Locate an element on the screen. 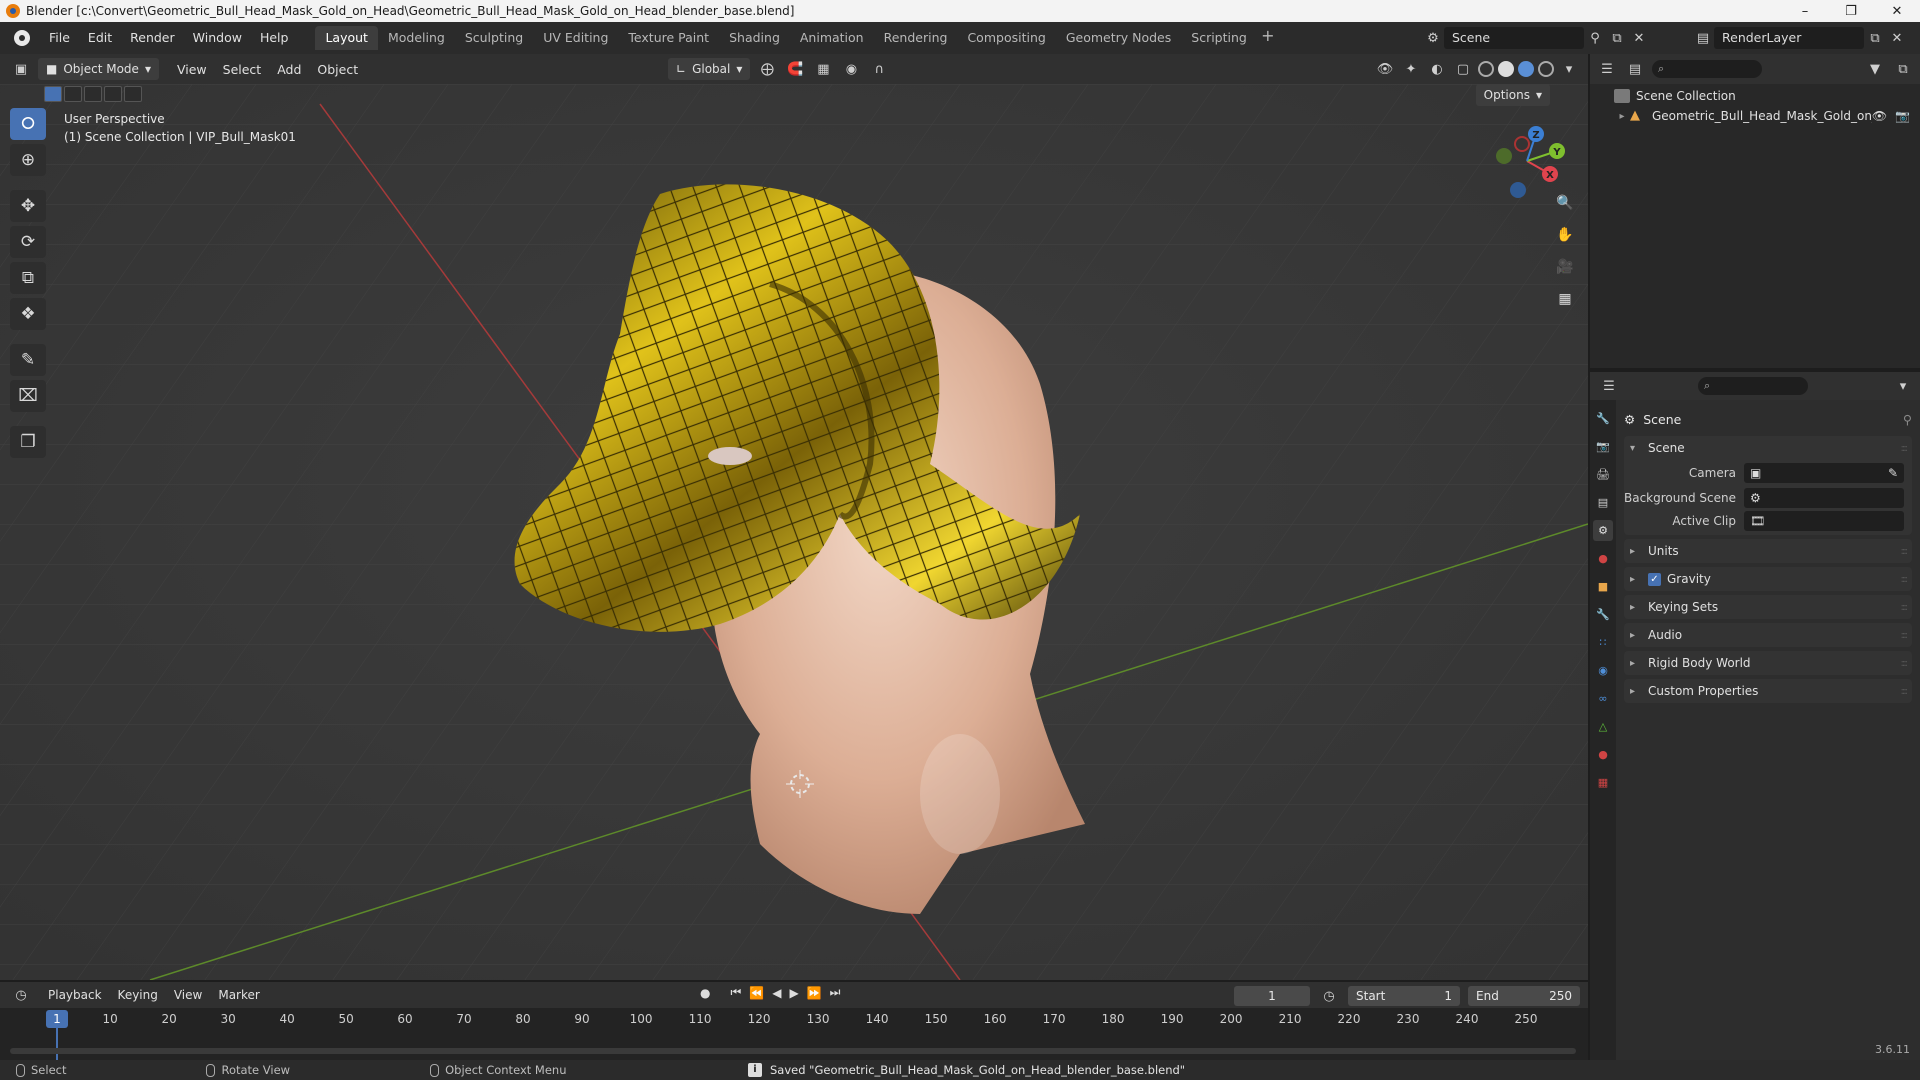  tab-rendering: Rendering is located at coordinates (916, 38).